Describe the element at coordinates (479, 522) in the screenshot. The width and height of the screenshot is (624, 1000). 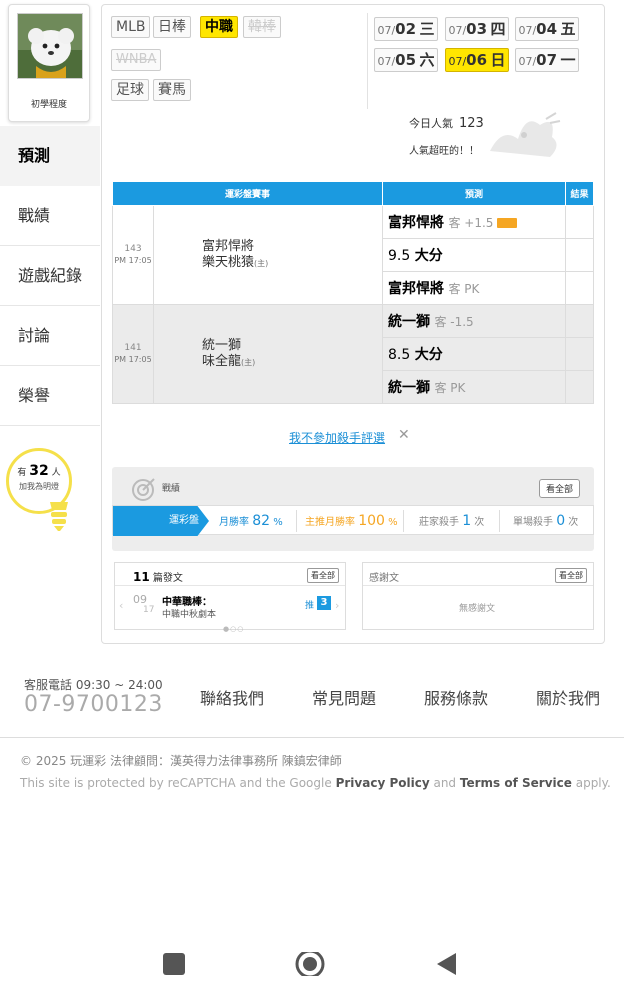
I see `stat-unit: 次` at that location.